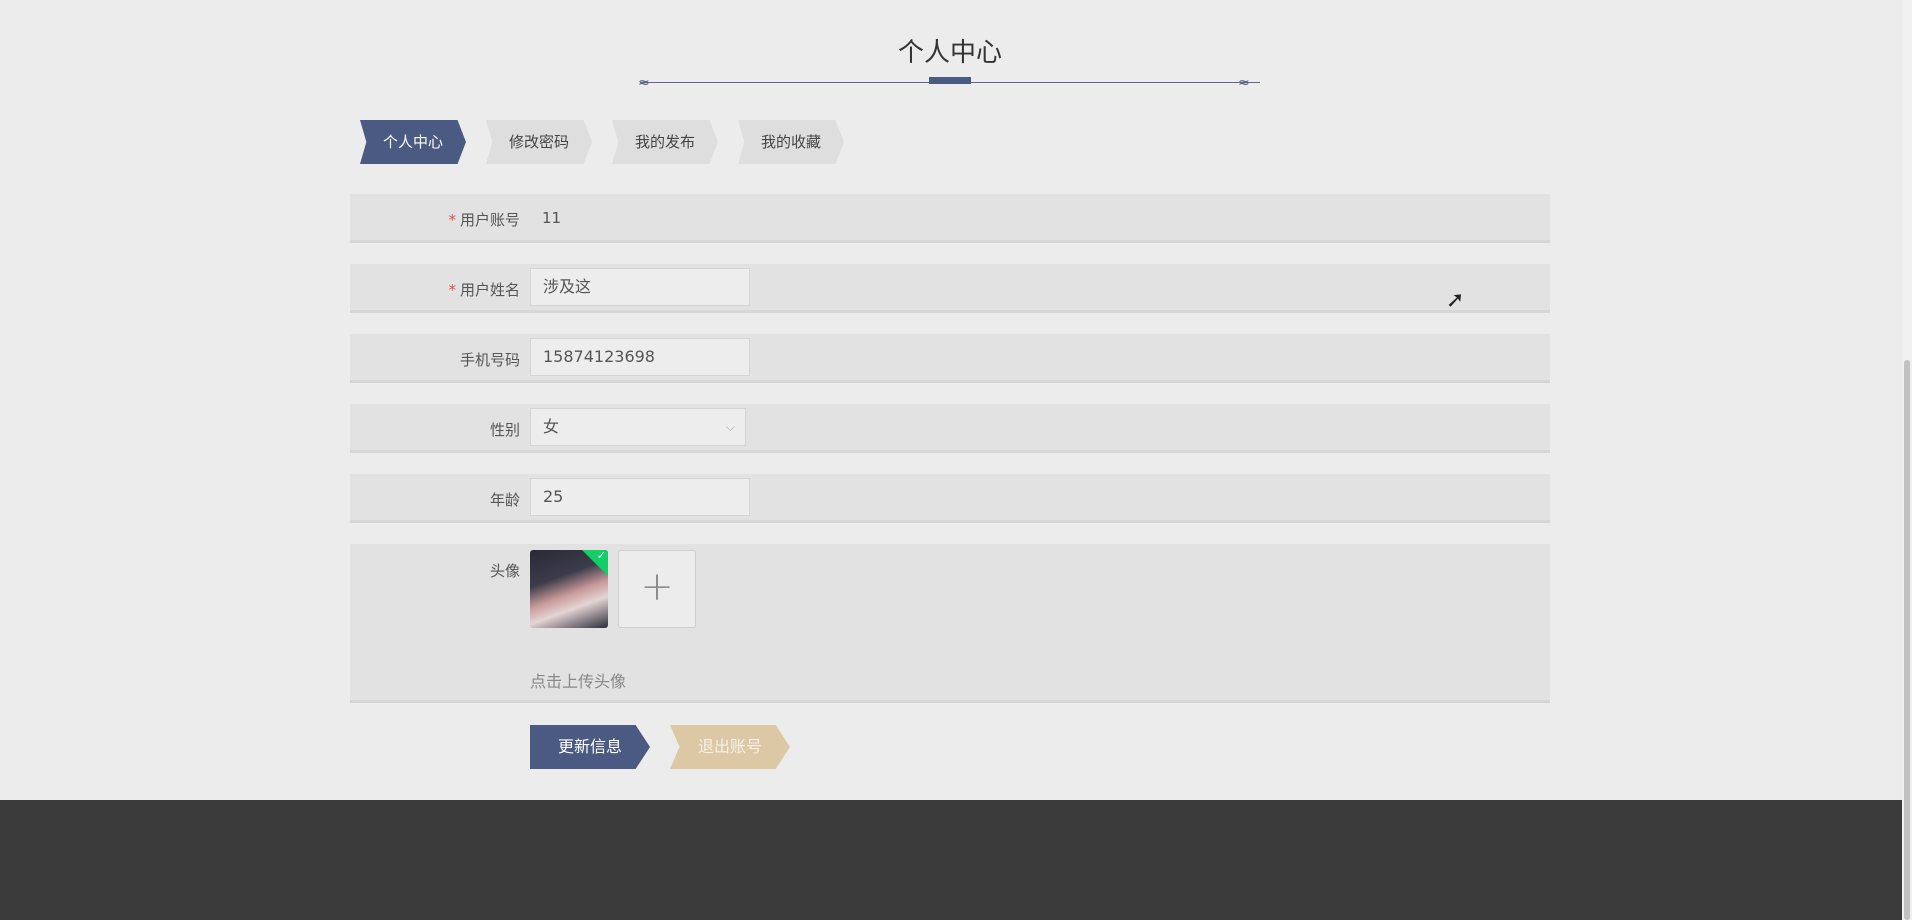 The height and width of the screenshot is (920, 1912). Describe the element at coordinates (638, 427) in the screenshot. I see `gender-select: 女 ⌵` at that location.